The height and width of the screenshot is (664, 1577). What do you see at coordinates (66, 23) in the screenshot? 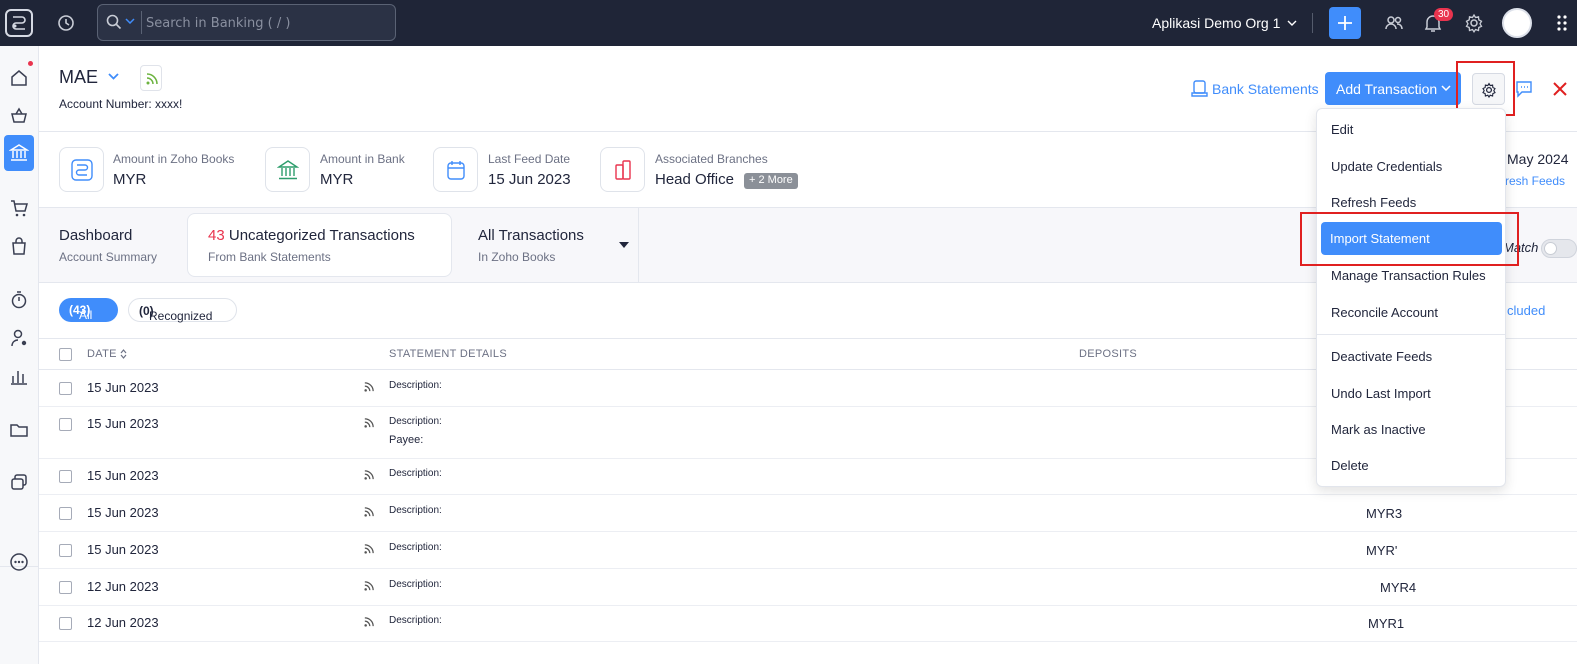
I see `recent-activity-icon` at bounding box center [66, 23].